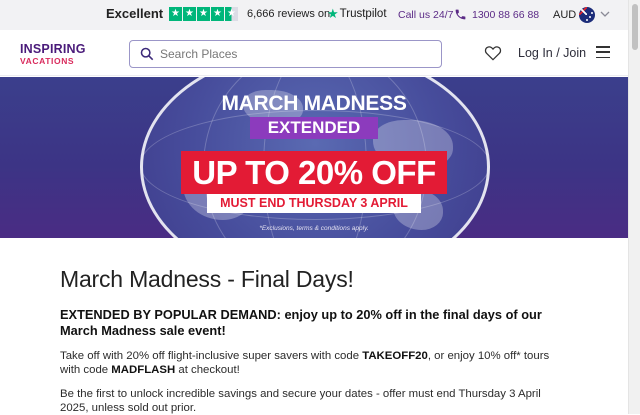 The image size is (640, 415). I want to click on hamburger-menu-icon, so click(603, 52).